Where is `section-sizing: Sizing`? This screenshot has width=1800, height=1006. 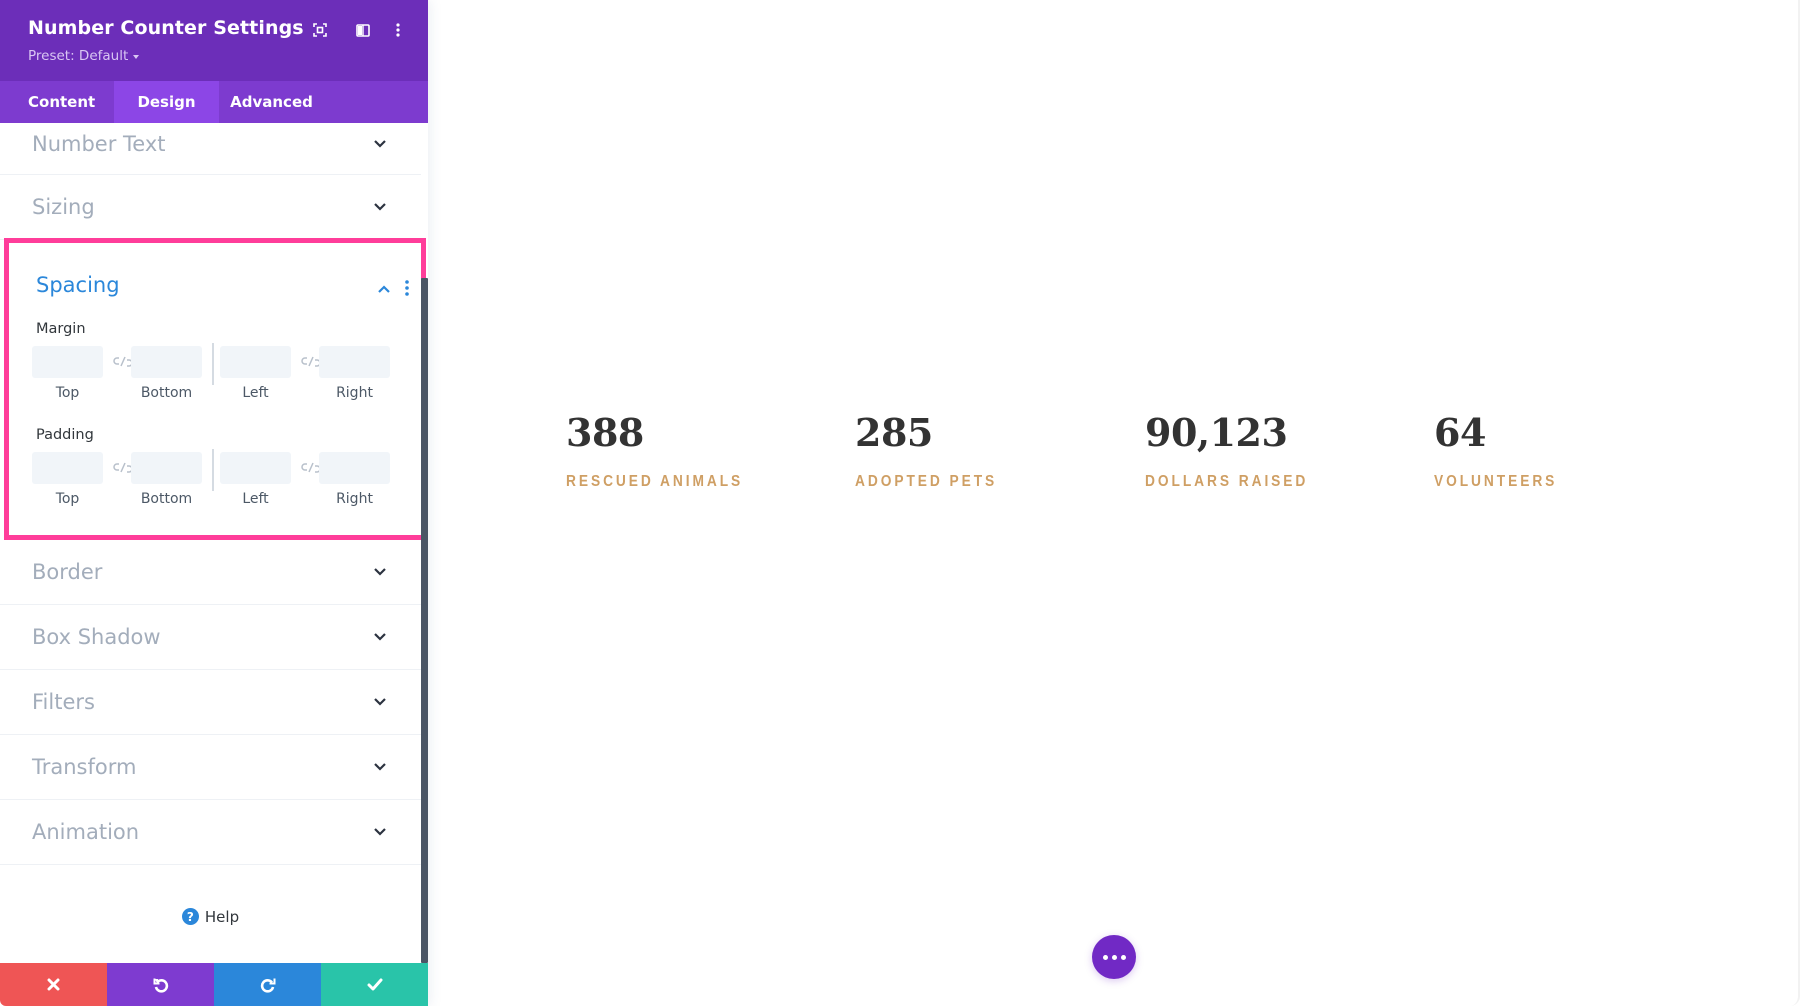 section-sizing: Sizing is located at coordinates (210, 207).